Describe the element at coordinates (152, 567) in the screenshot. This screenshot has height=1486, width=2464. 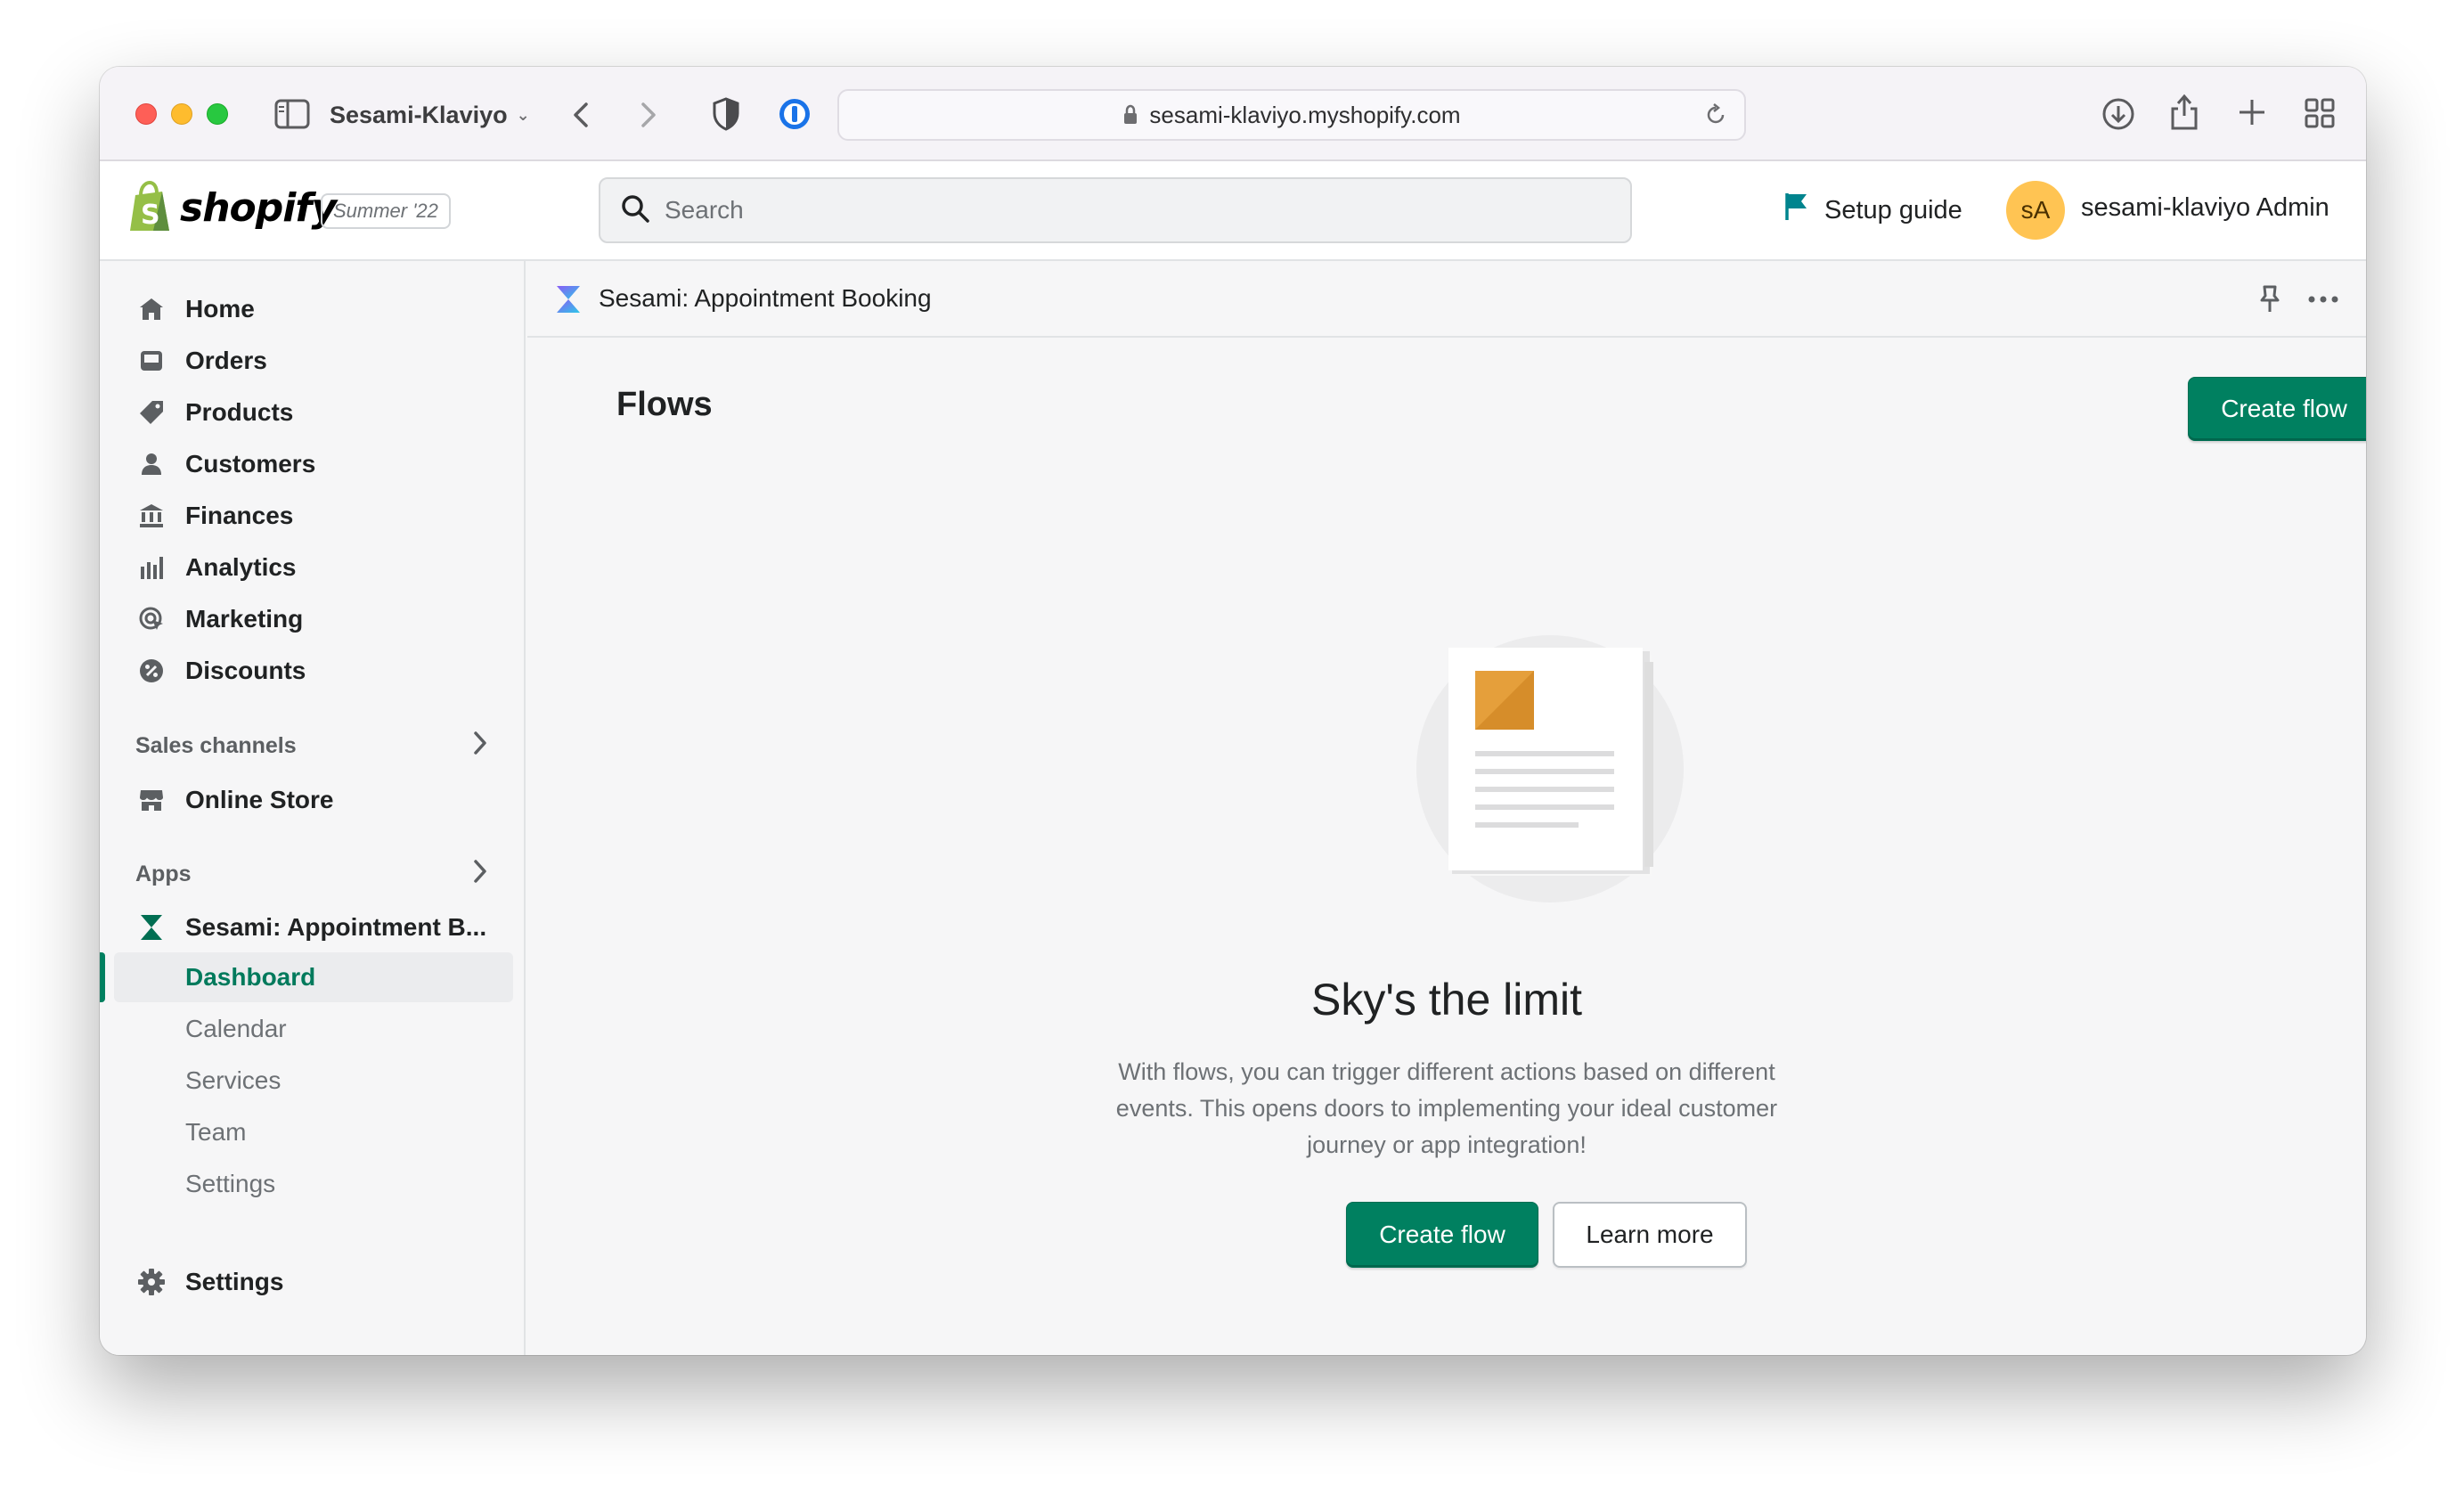
I see `bar-chart-icon` at that location.